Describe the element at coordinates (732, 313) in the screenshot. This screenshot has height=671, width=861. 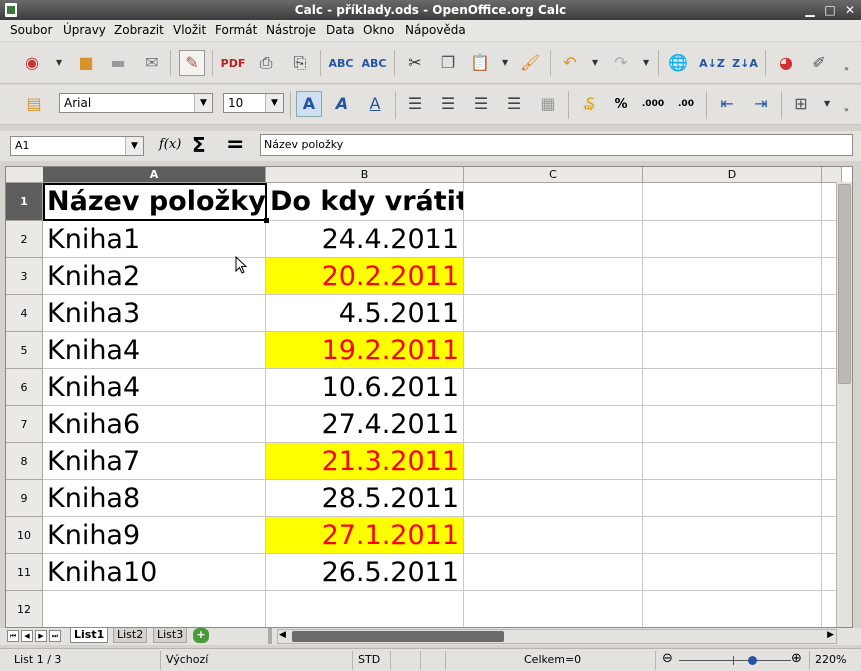
I see `cell-d4` at that location.